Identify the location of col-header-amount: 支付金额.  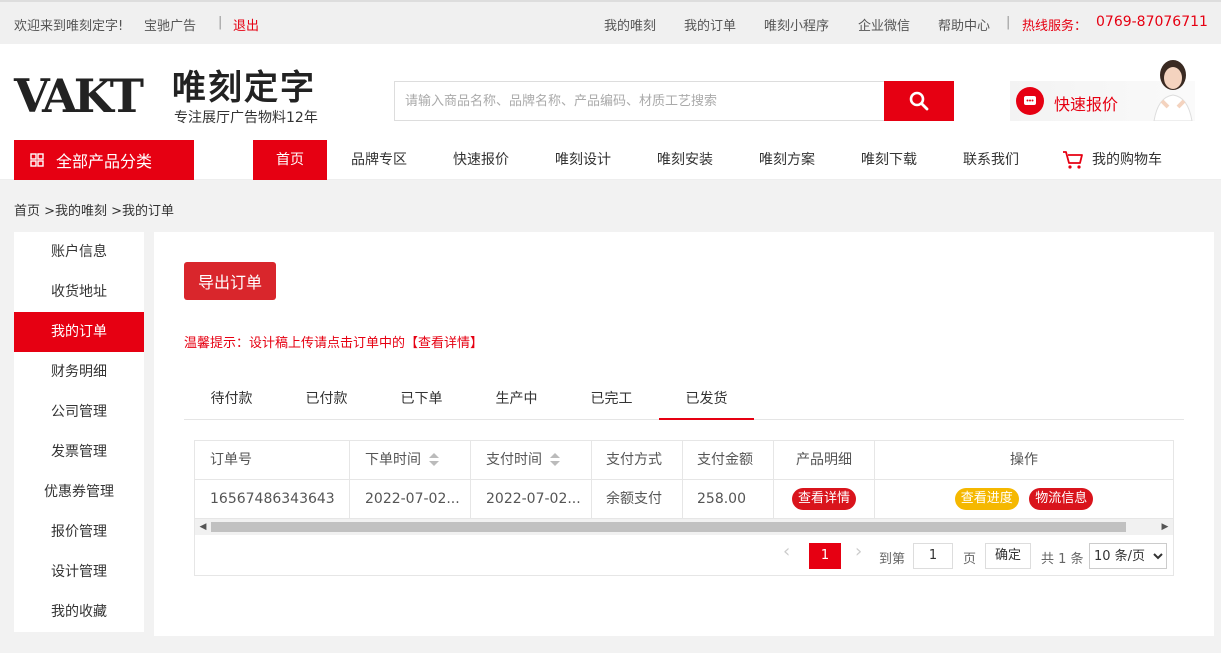
(728, 460).